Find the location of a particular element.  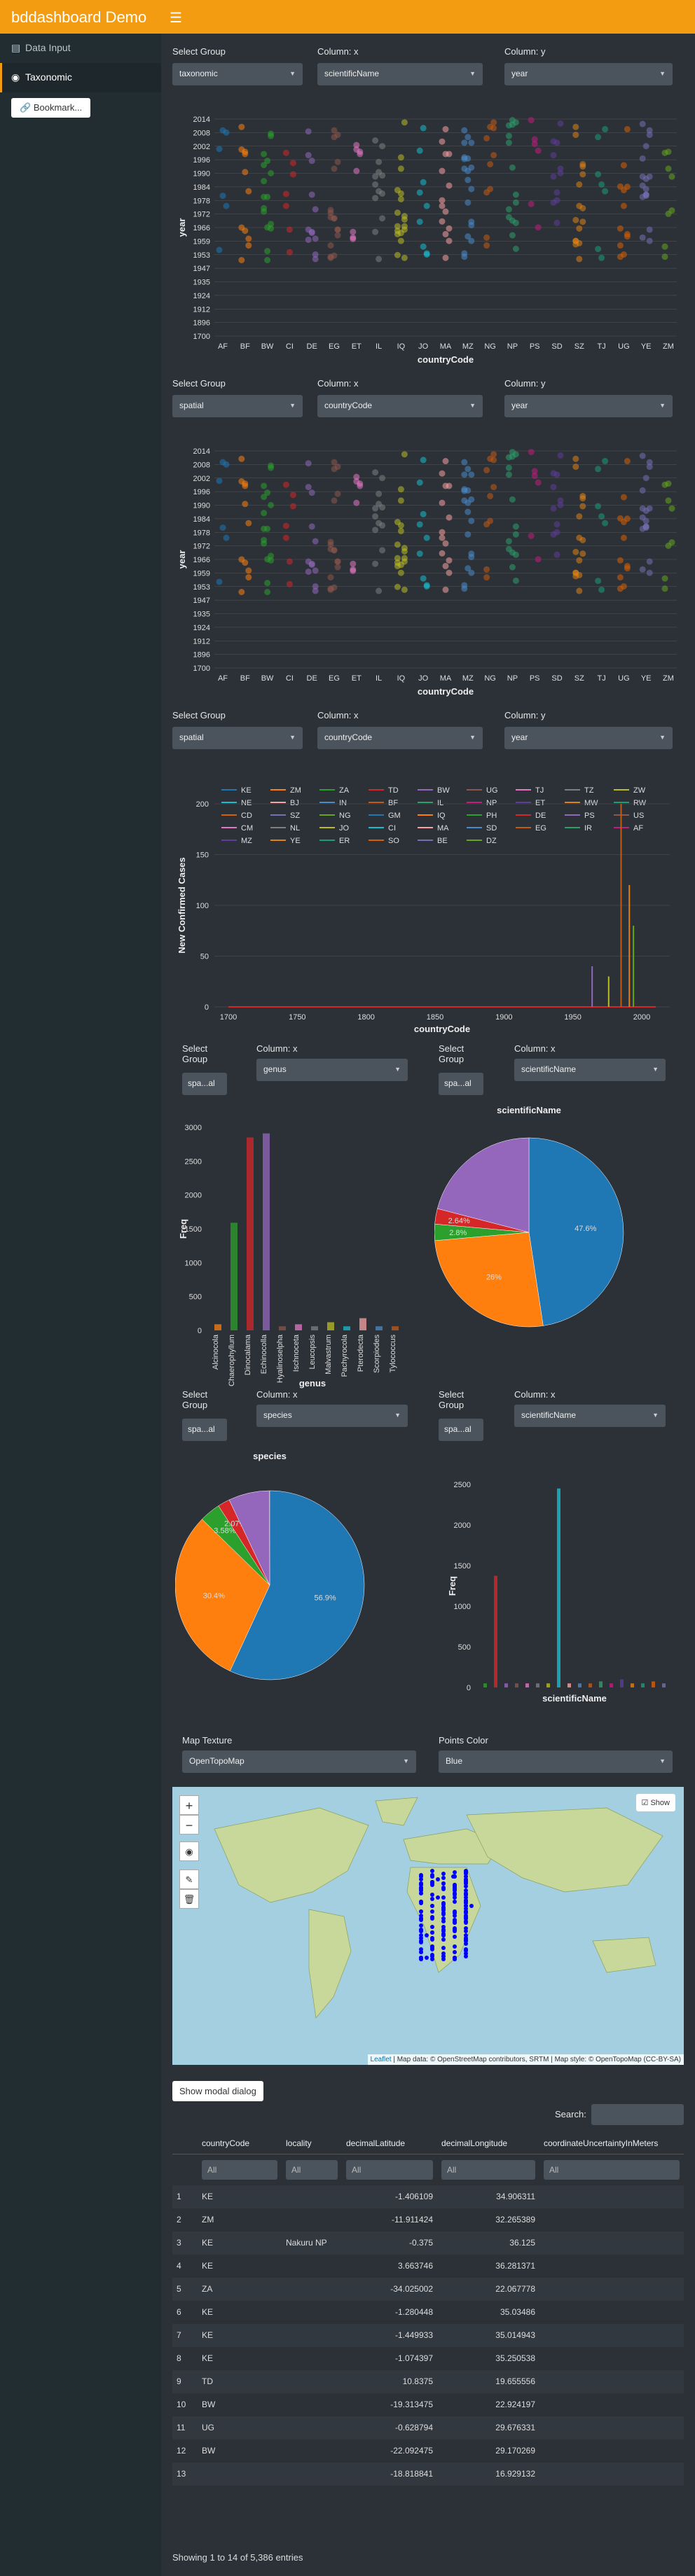

table-row: 6 KE -1.280448 35.03486 is located at coordinates (428, 2312).